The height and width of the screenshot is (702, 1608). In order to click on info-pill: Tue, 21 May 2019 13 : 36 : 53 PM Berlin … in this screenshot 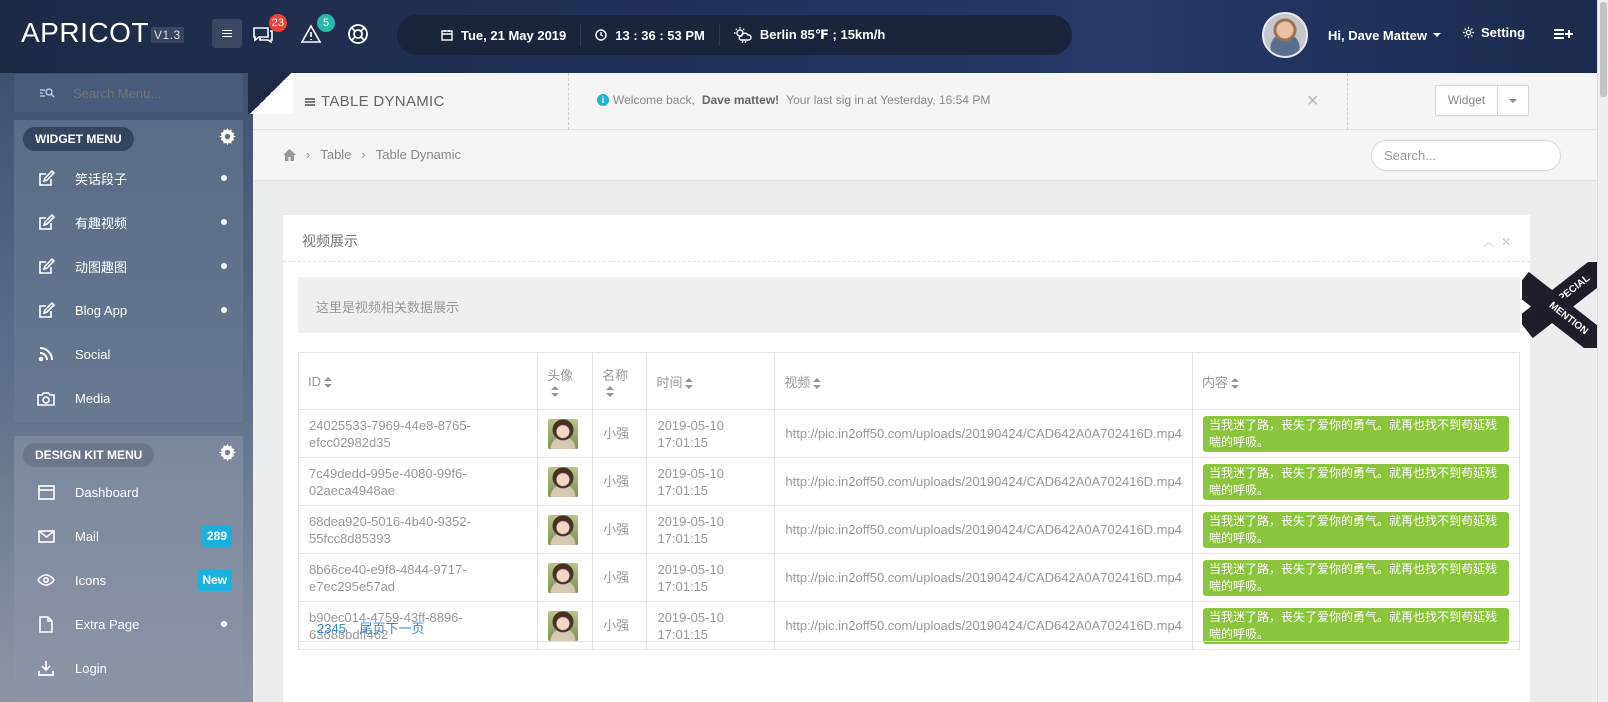, I will do `click(734, 35)`.